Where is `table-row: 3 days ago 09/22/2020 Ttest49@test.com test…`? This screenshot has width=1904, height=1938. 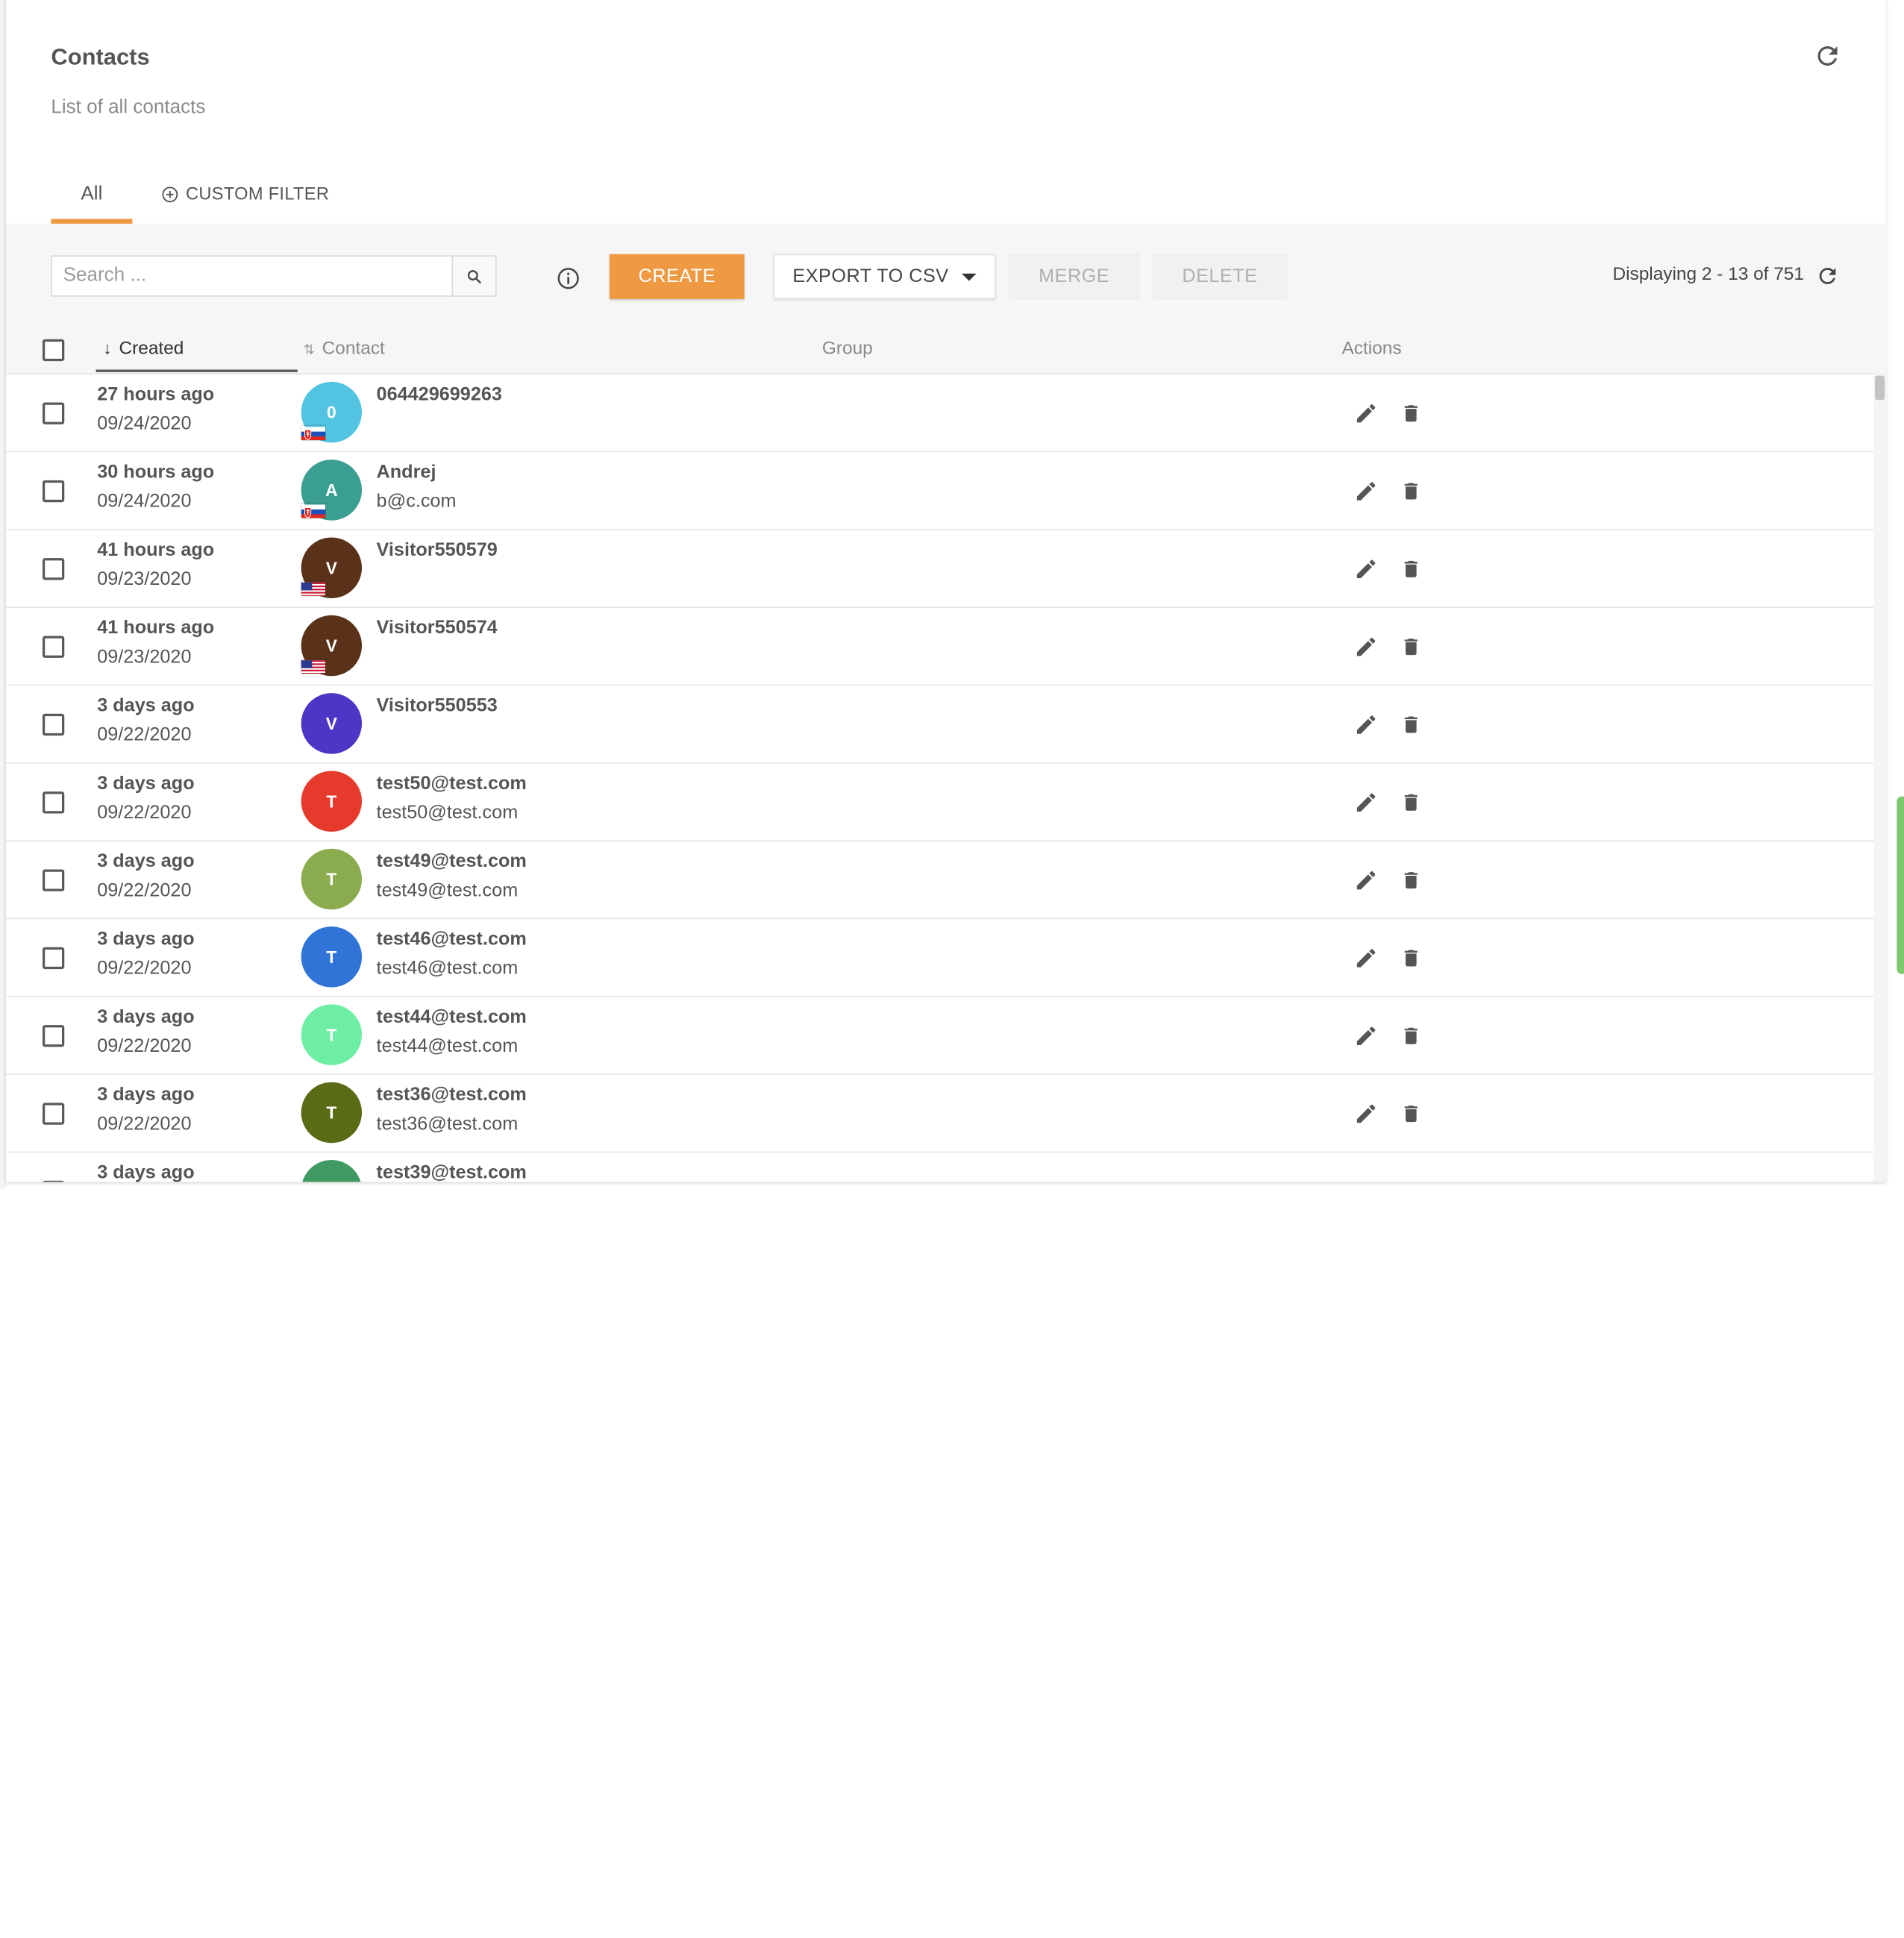
table-row: 3 days ago 09/22/2020 Ttest49@test.com test… is located at coordinates (940, 880).